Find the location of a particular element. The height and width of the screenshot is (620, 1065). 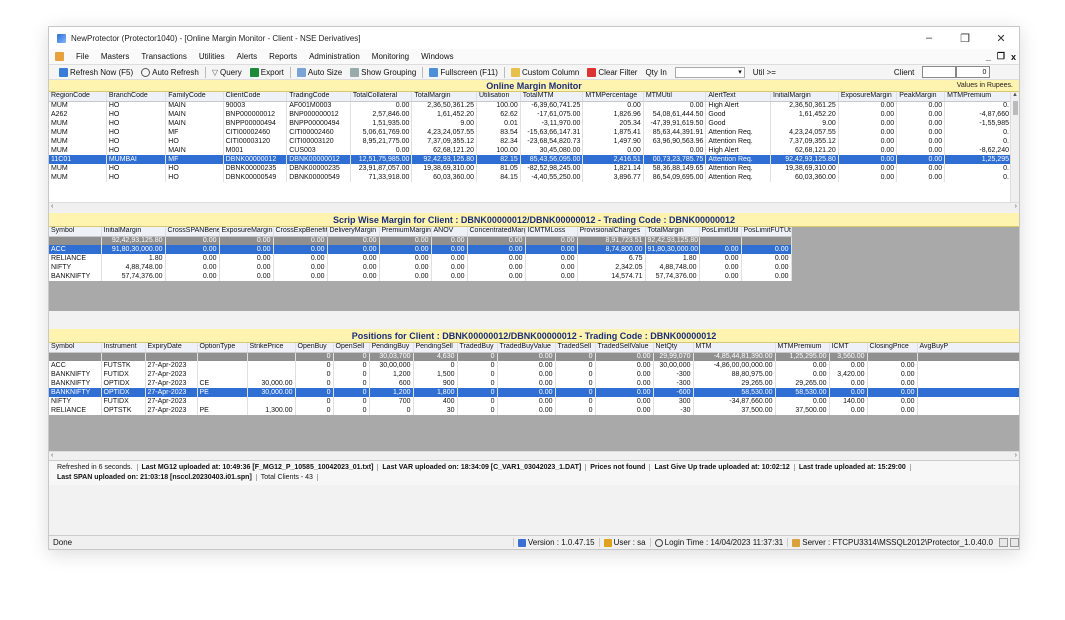

fullscreen-button: Fullscreen (F11) is located at coordinates (463, 72).